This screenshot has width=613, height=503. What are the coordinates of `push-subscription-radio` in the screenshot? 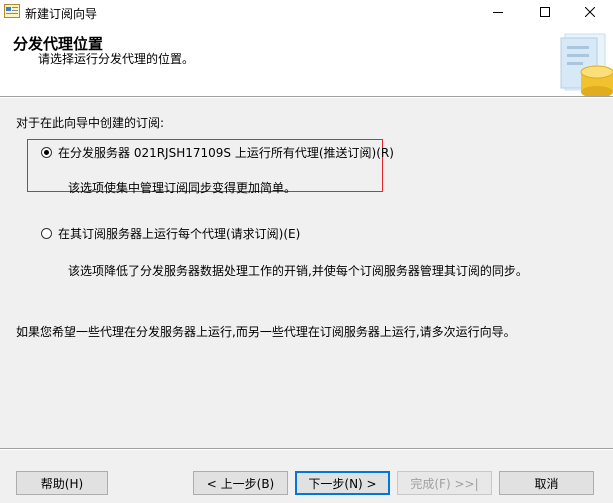 It's located at (46, 152).